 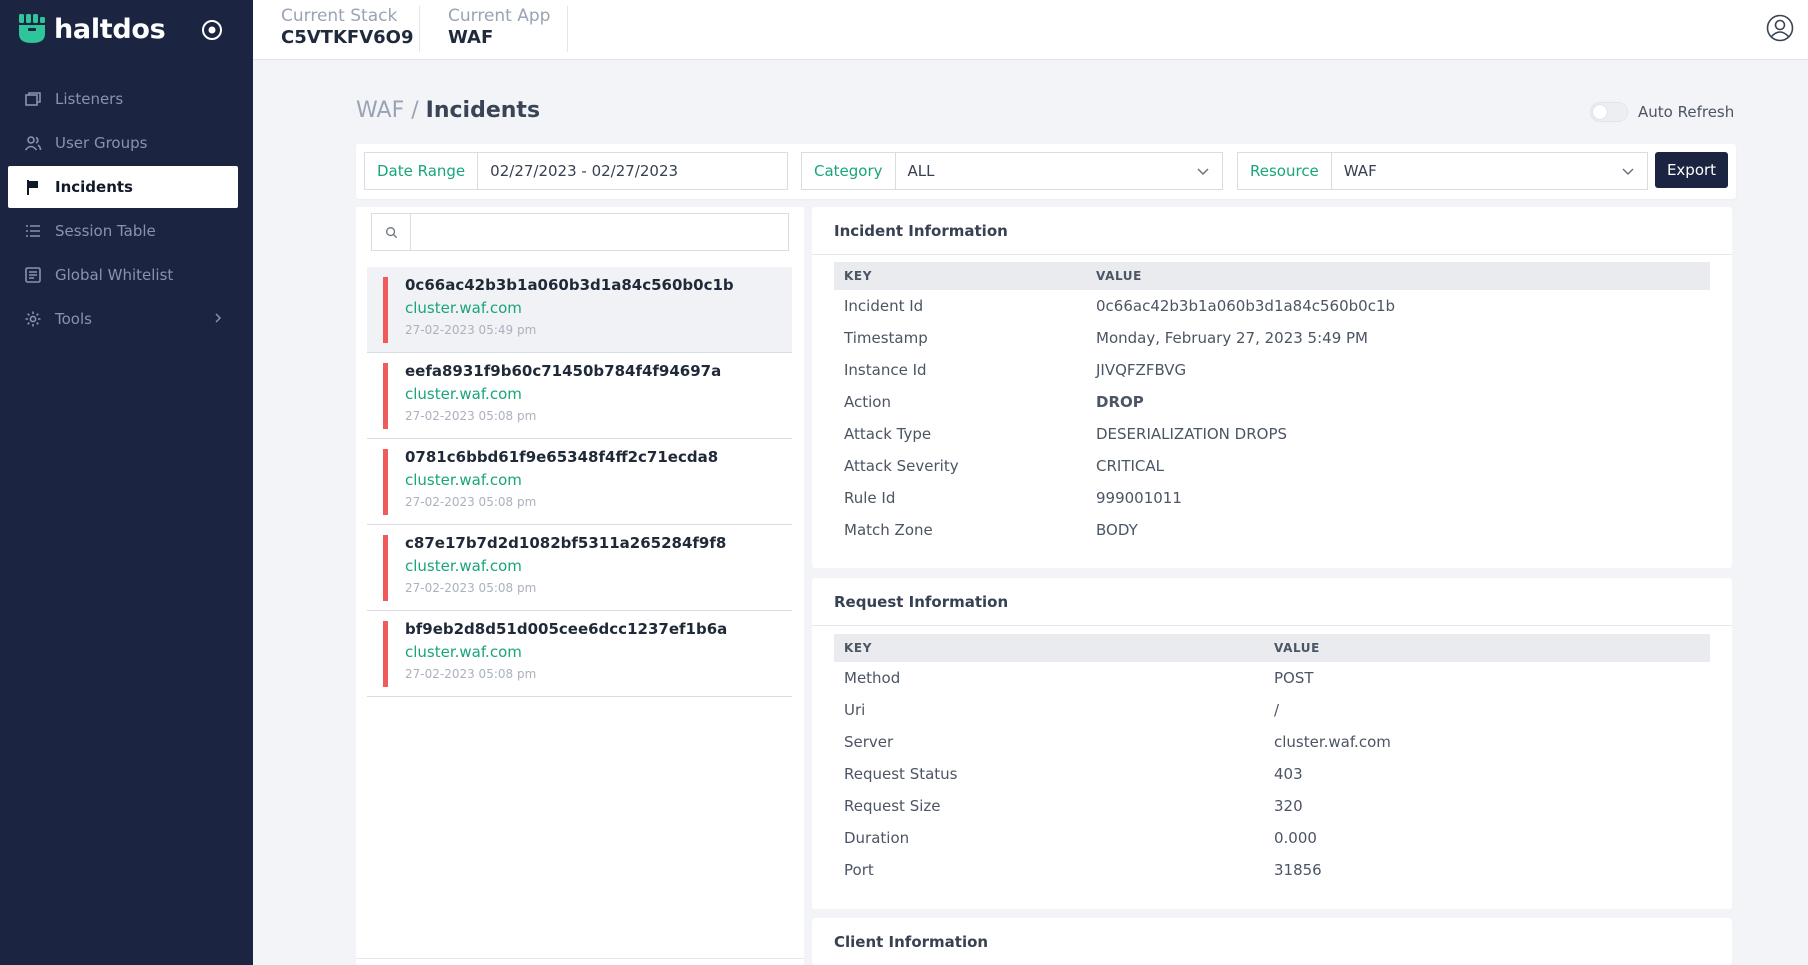 I want to click on kv-value: cluster.waf.com, so click(x=1332, y=742).